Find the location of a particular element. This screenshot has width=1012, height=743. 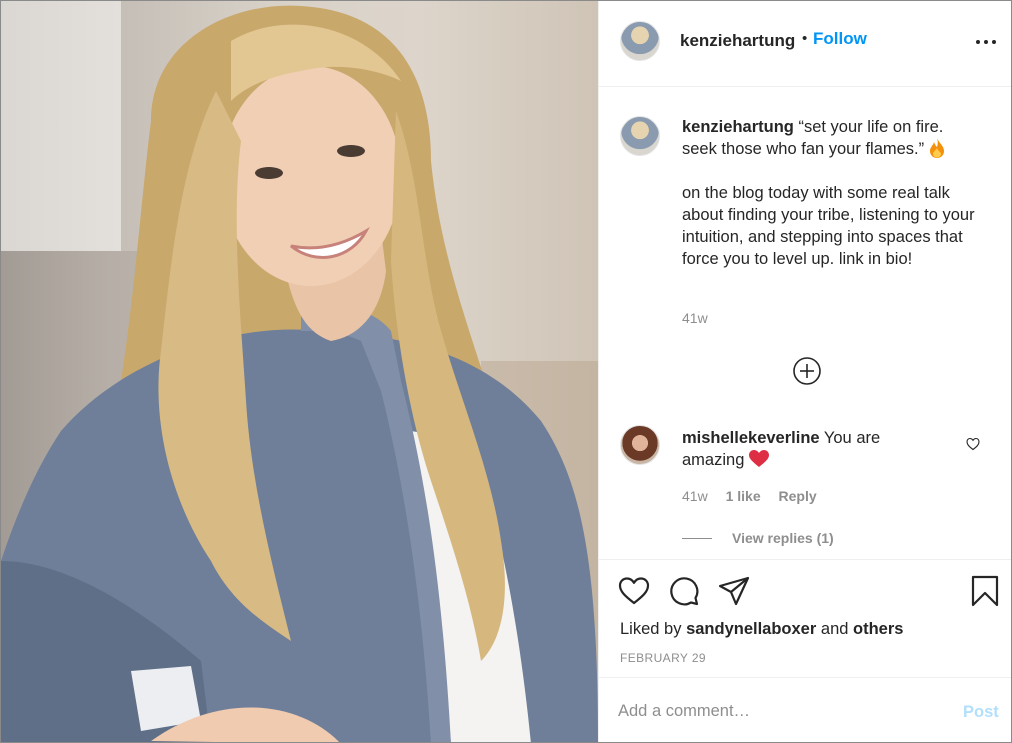

caption-timestamp: 41w is located at coordinates (695, 318).